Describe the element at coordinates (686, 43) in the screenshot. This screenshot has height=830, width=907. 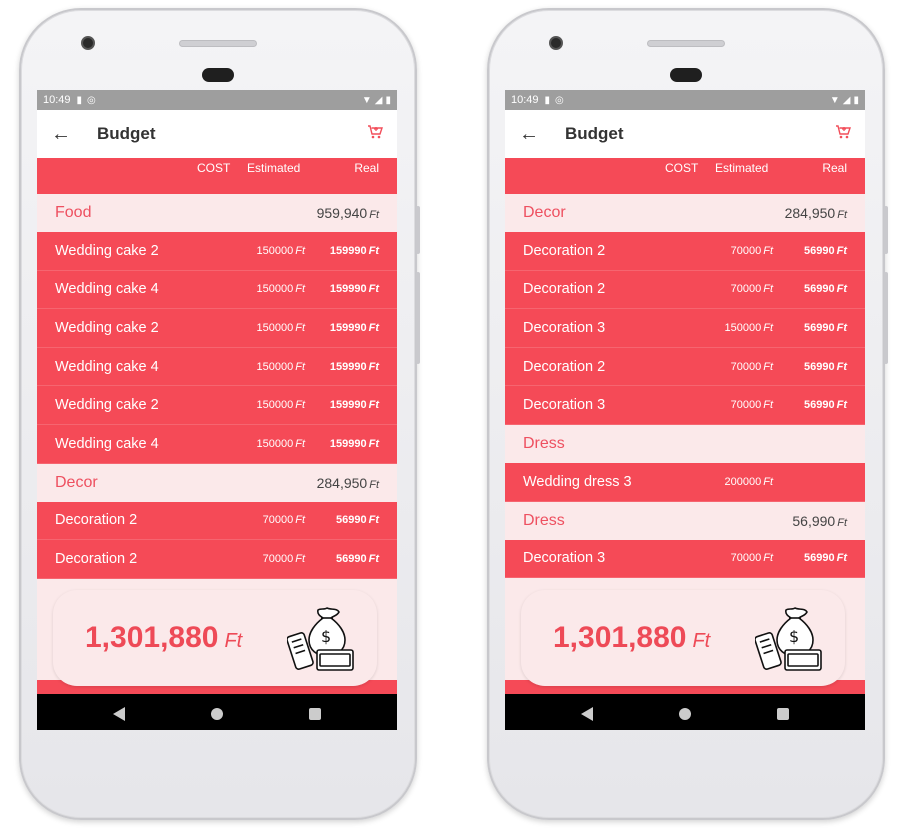
I see `earpiece-speaker` at that location.